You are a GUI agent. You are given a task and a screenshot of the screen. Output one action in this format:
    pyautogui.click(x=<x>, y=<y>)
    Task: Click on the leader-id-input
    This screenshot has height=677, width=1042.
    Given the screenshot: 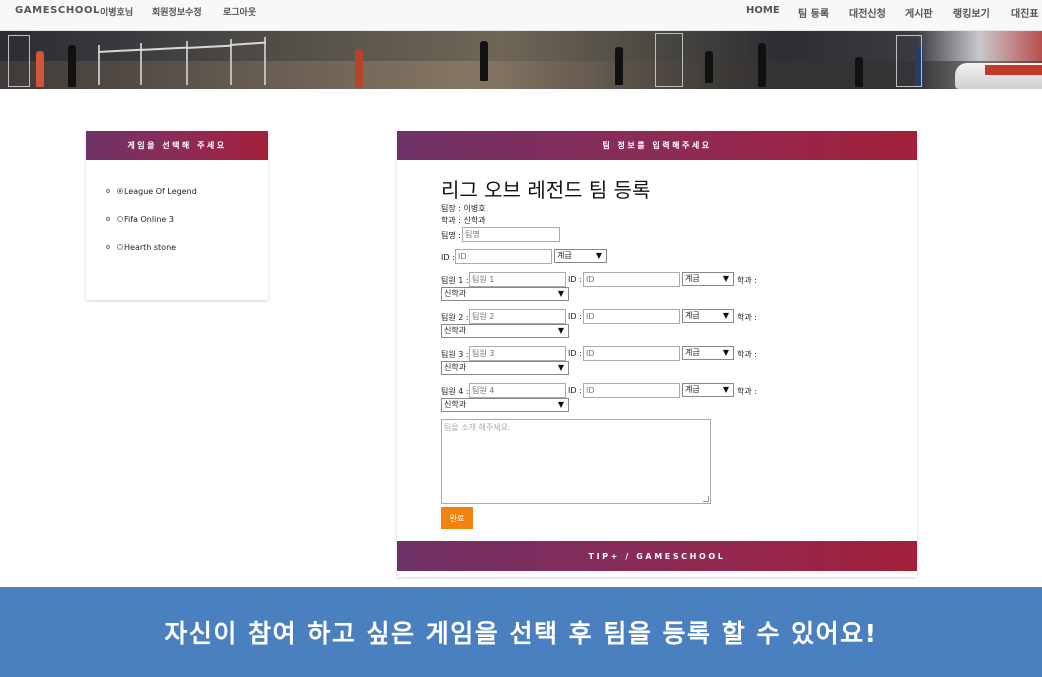 What is the action you would take?
    pyautogui.click(x=503, y=256)
    